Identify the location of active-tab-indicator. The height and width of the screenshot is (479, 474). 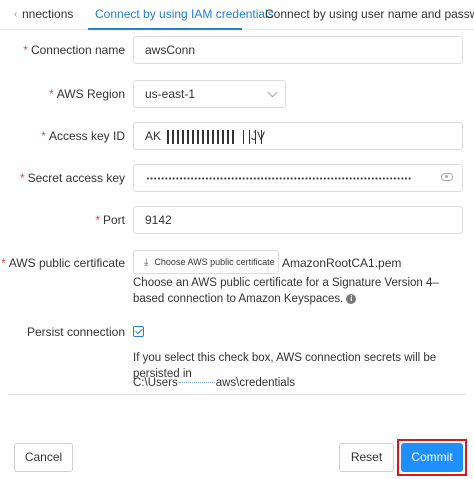
(165, 29).